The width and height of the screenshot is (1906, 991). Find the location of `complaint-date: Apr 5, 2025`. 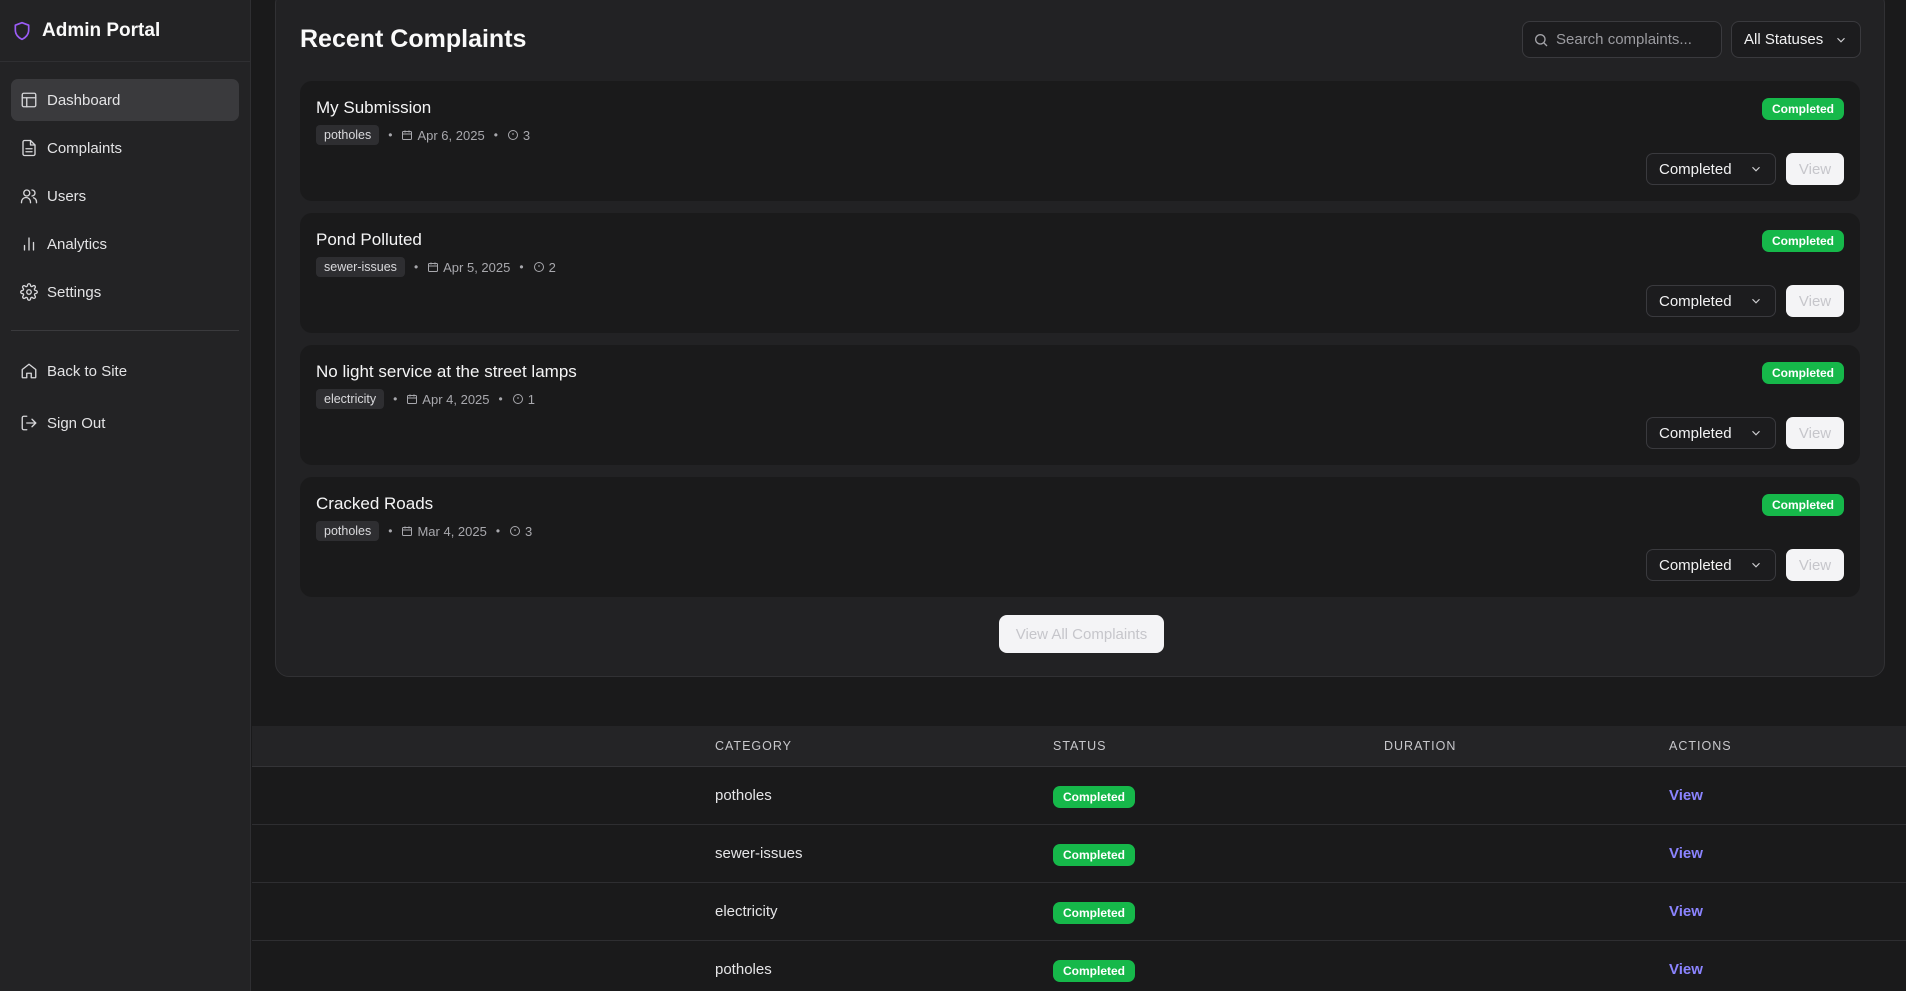

complaint-date: Apr 5, 2025 is located at coordinates (477, 267).